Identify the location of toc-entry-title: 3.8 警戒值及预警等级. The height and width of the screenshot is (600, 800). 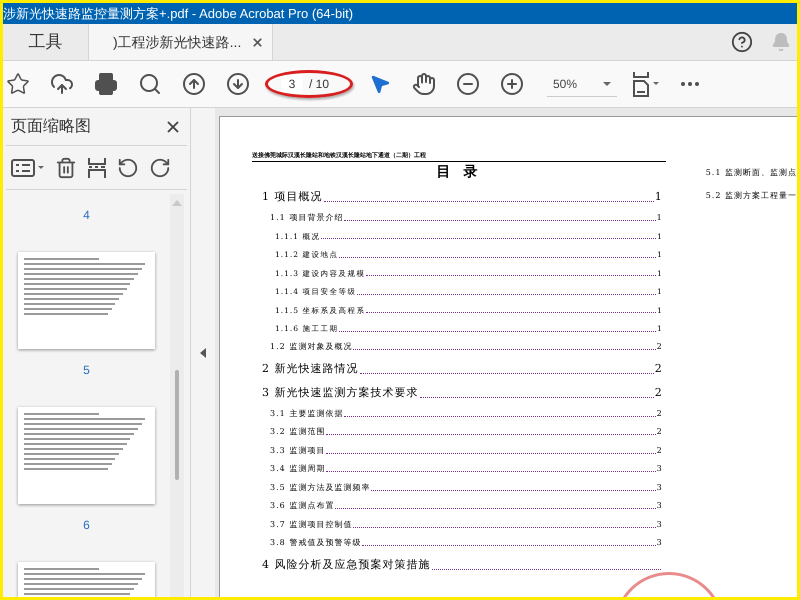
(316, 543).